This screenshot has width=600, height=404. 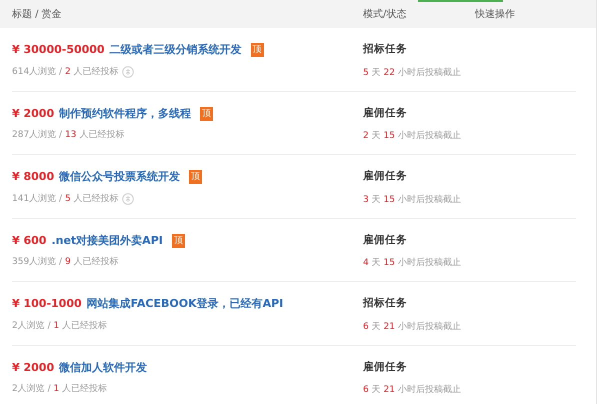 What do you see at coordinates (125, 114) in the screenshot?
I see `task-title-link: 制作预约软件程序，多线程` at bounding box center [125, 114].